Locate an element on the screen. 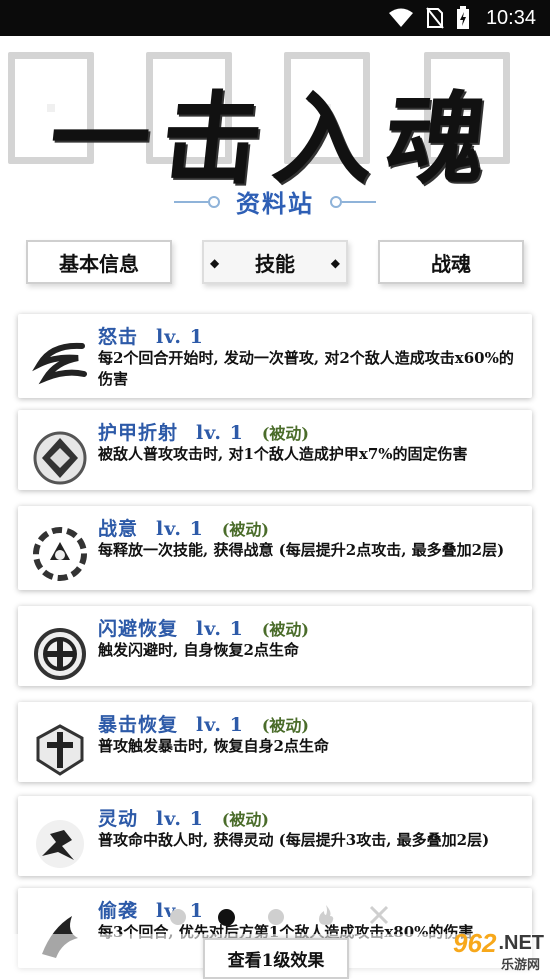 The image size is (550, 979). skill-name: 暴击恢复 is located at coordinates (138, 725).